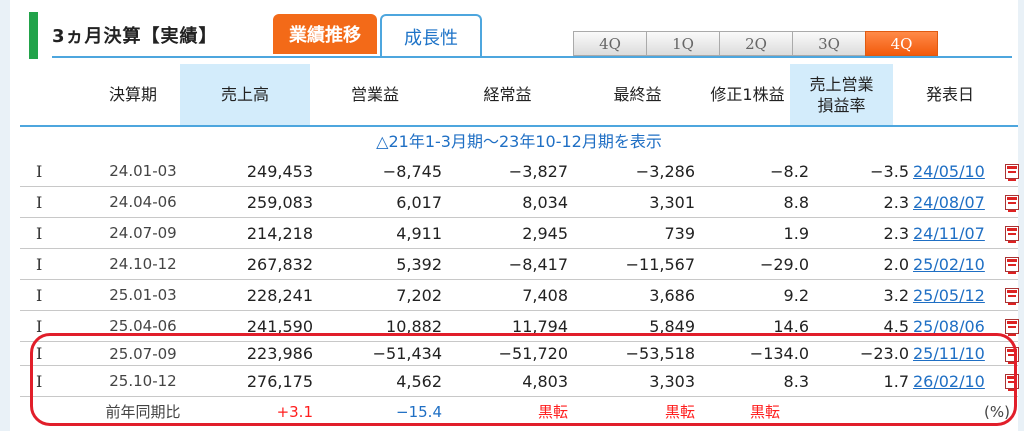  What do you see at coordinates (325, 34) in the screenshot?
I see `tab-performance: 業績推移` at bounding box center [325, 34].